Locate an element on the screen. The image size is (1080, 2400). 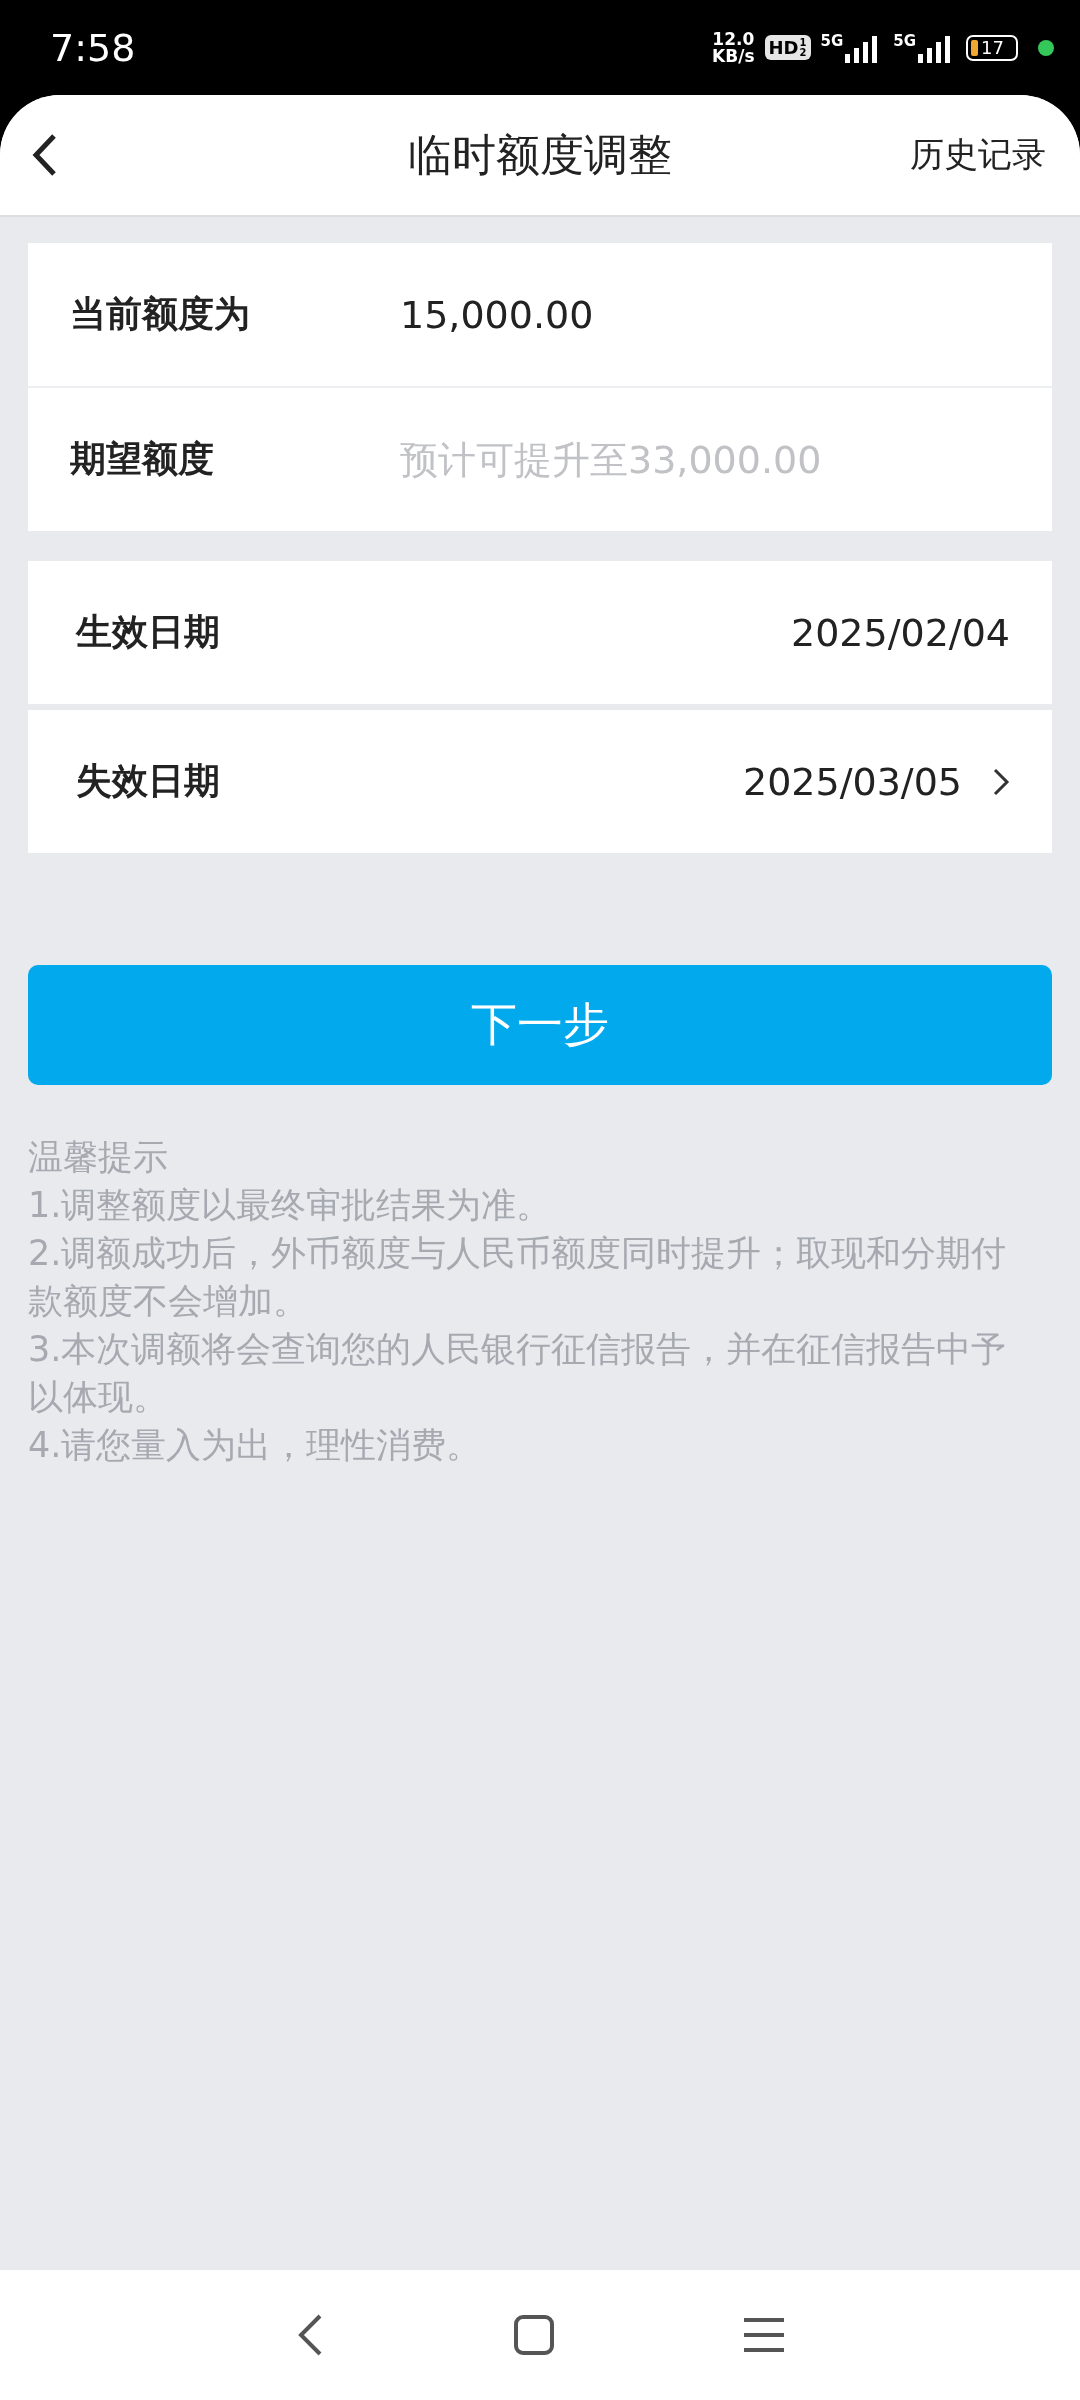
tip-text: 4.请您量入为出，理性消费。 is located at coordinates (255, 1445).